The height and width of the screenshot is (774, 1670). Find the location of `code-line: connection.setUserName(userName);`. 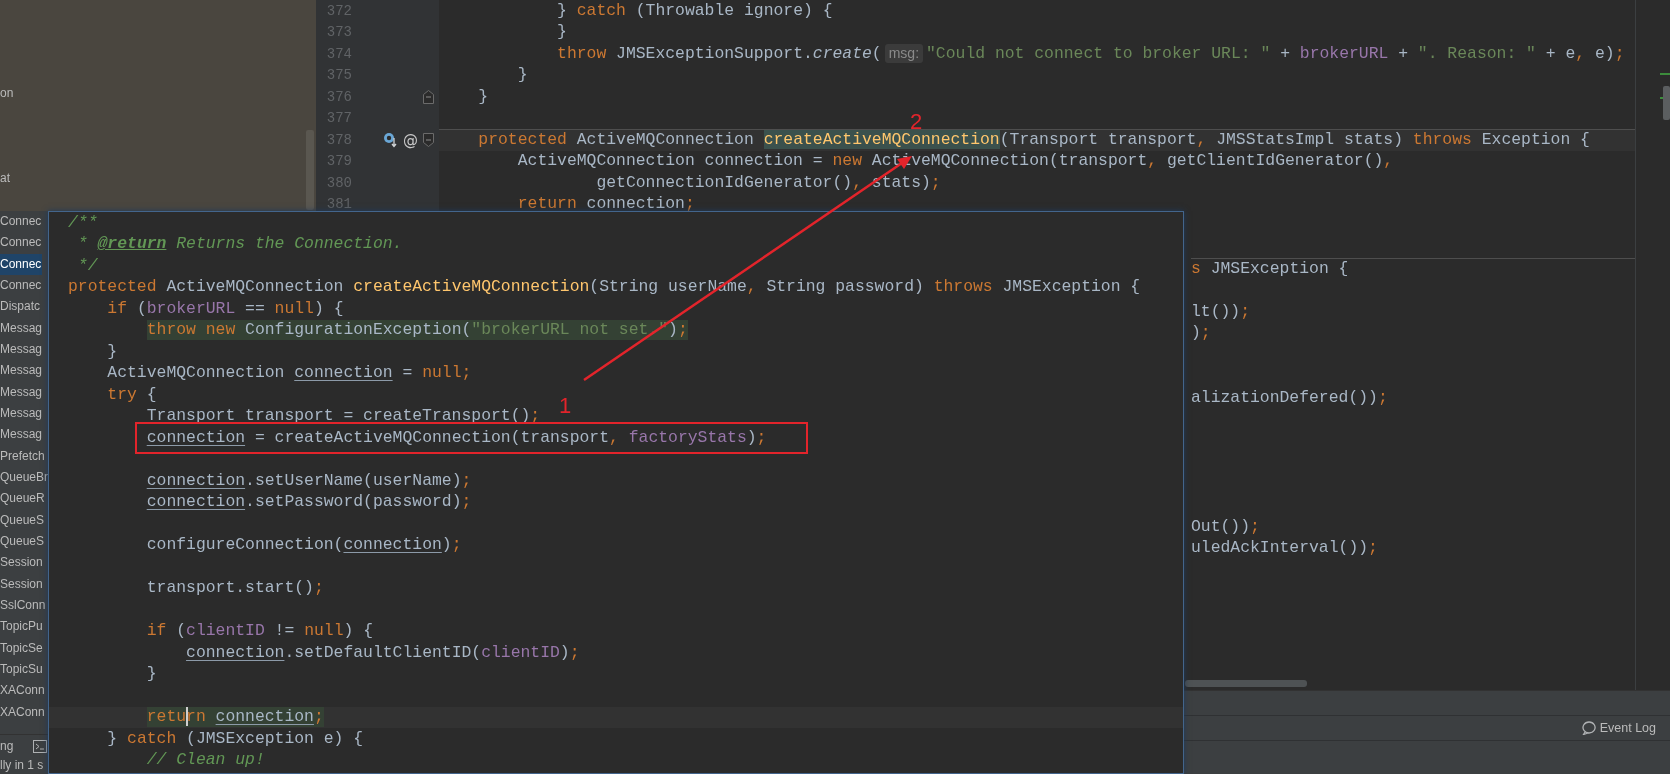

code-line: connection.setUserName(userName); is located at coordinates (309, 480).